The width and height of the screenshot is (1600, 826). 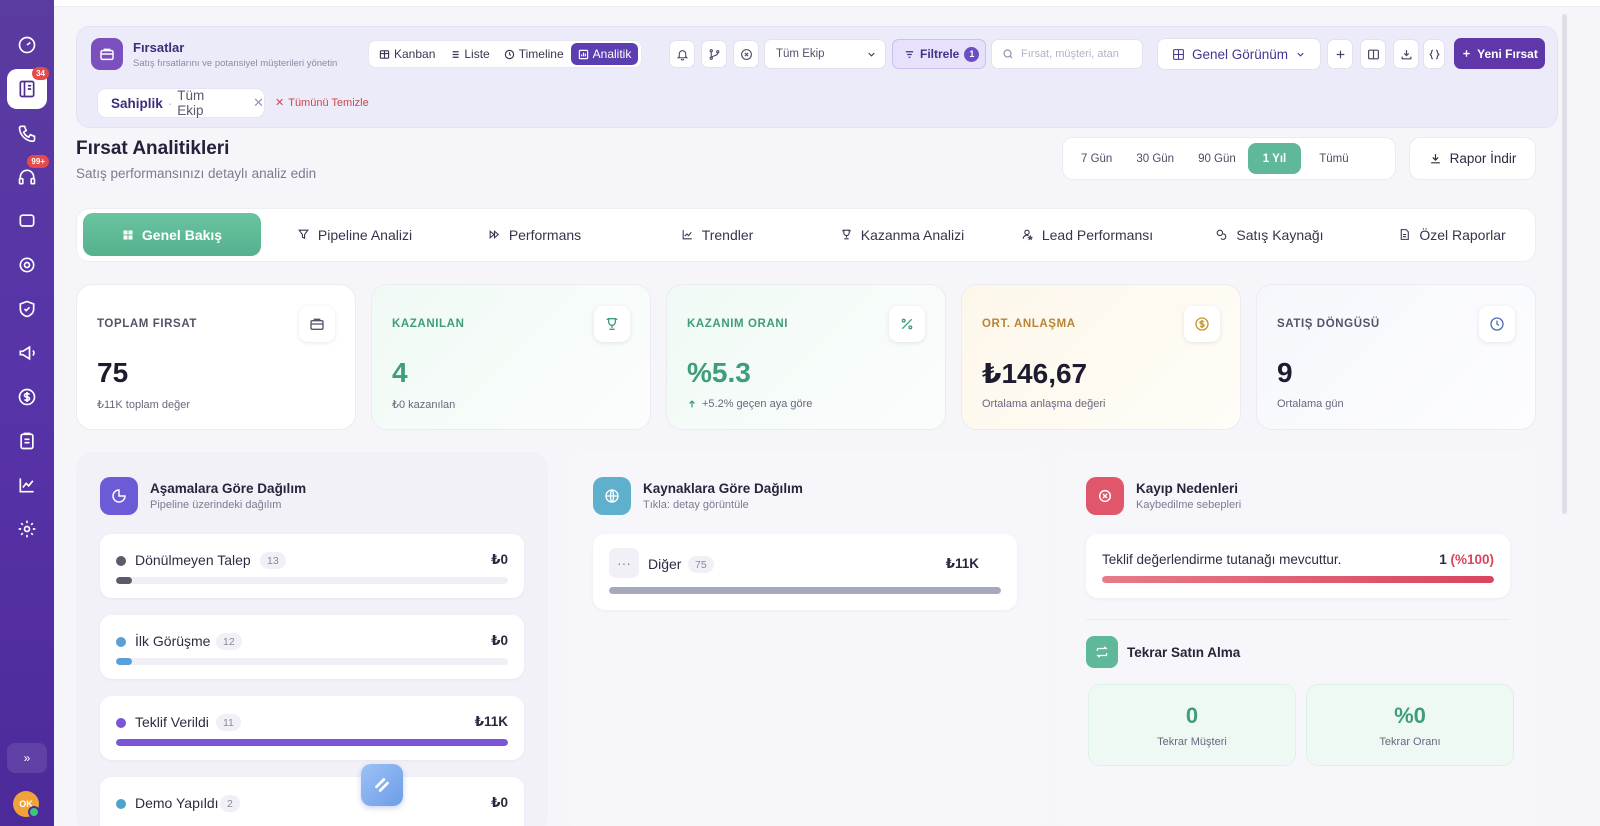 I want to click on stage-count: 12, so click(x=229, y=641).